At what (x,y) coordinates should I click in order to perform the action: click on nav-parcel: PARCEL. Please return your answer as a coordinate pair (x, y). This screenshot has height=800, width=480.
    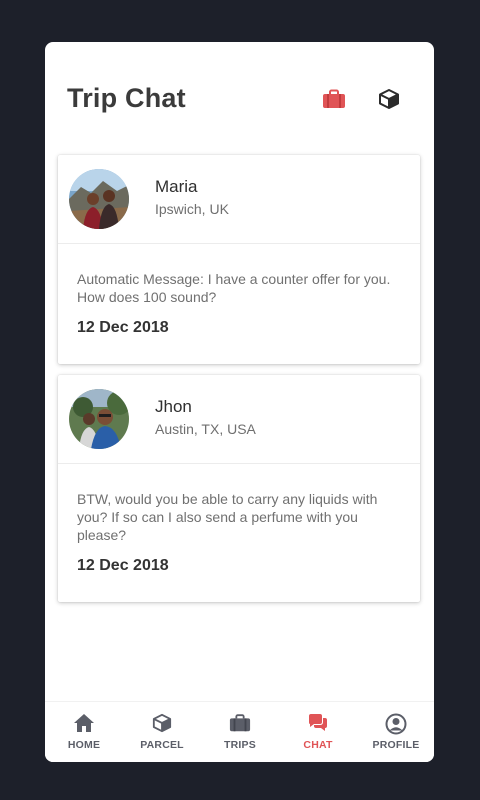
    Looking at the image, I should click on (162, 732).